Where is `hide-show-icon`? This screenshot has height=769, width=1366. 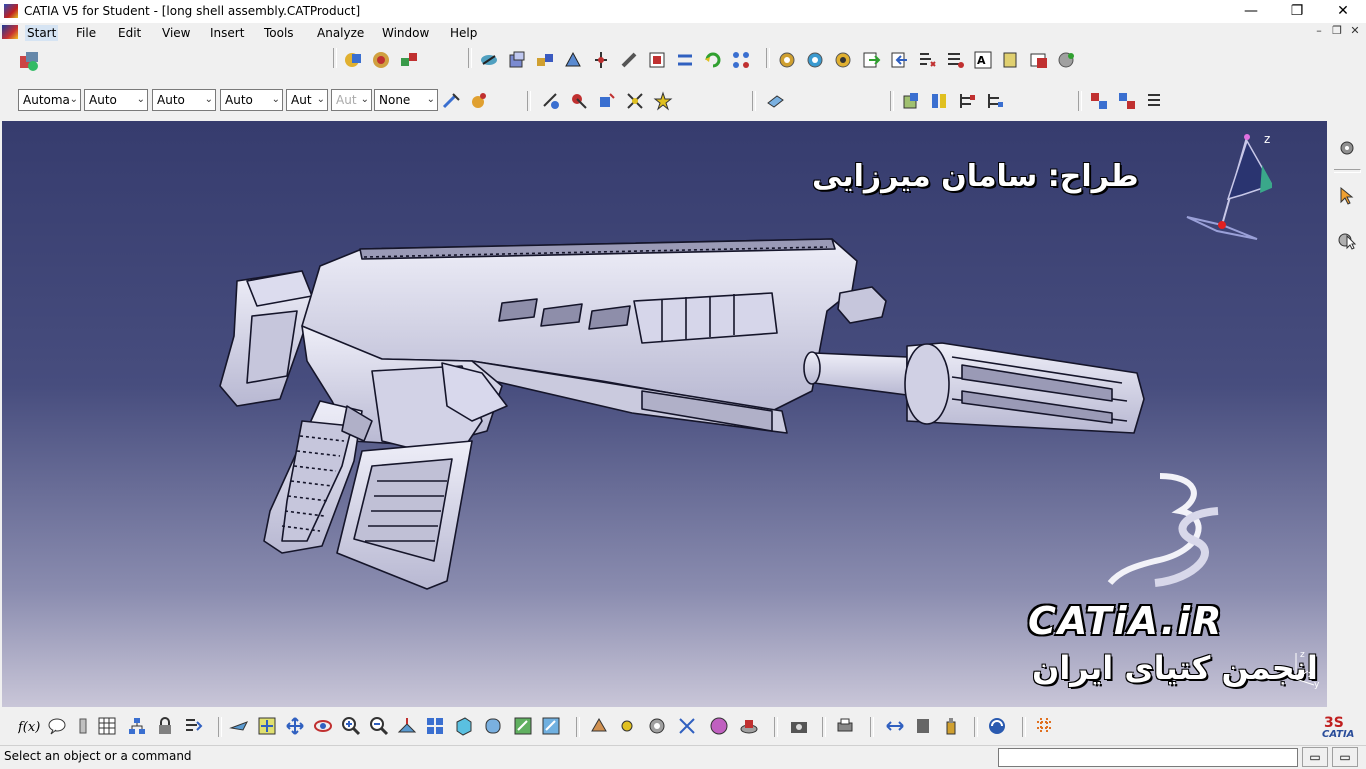
hide-show-icon is located at coordinates (523, 726).